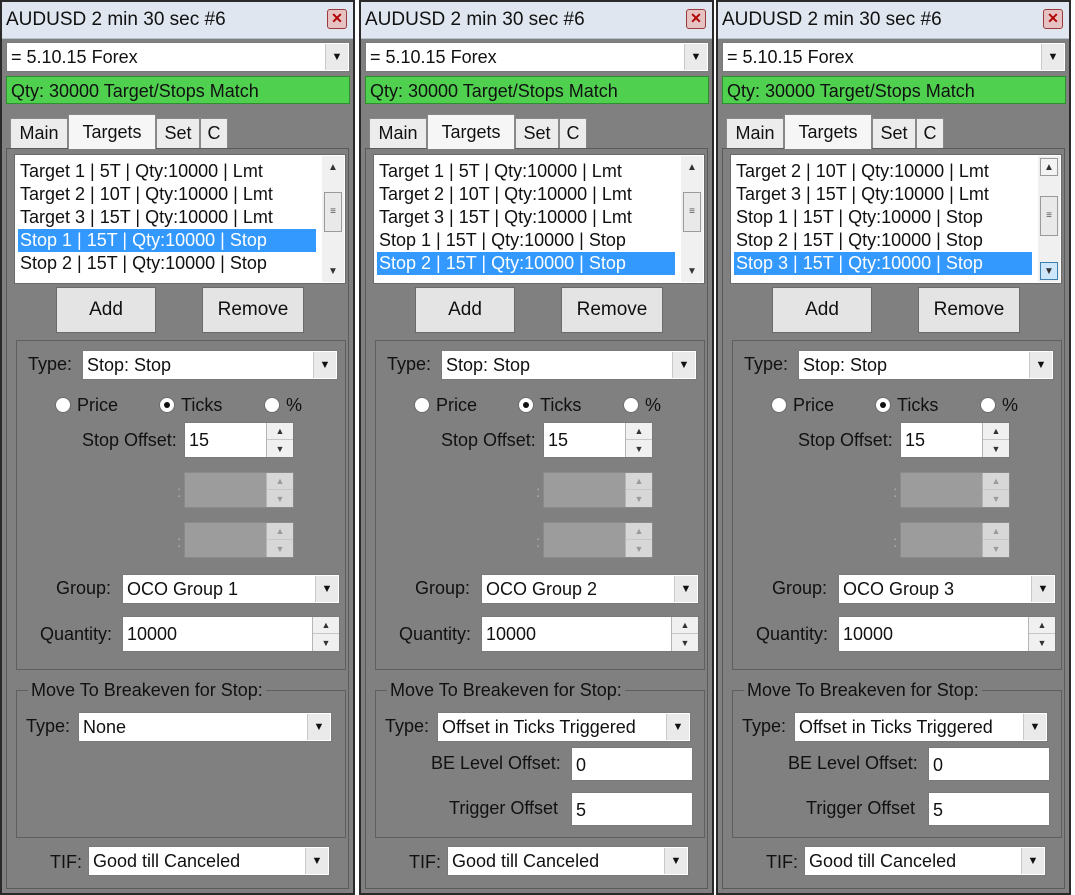  I want to click on group-dropdown: OCO Group 2 ▼, so click(590, 589).